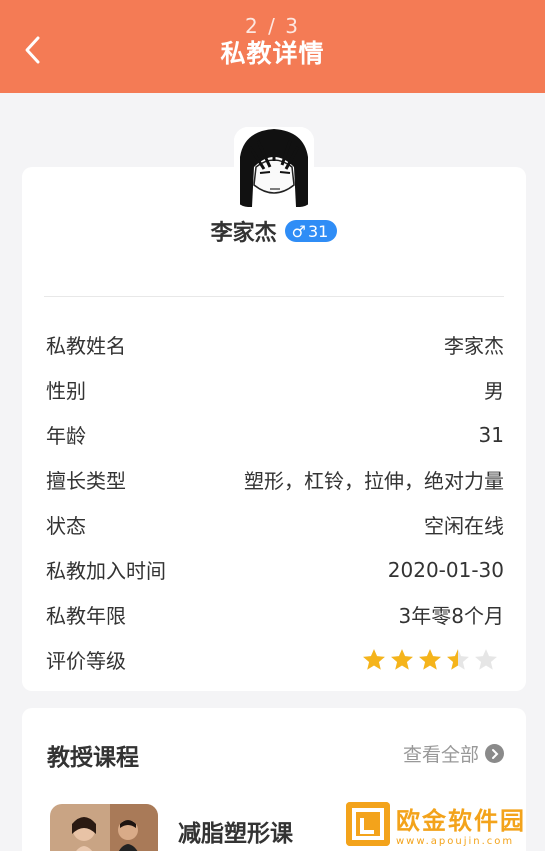  I want to click on detail-row-age: 年龄 31, so click(275, 434).